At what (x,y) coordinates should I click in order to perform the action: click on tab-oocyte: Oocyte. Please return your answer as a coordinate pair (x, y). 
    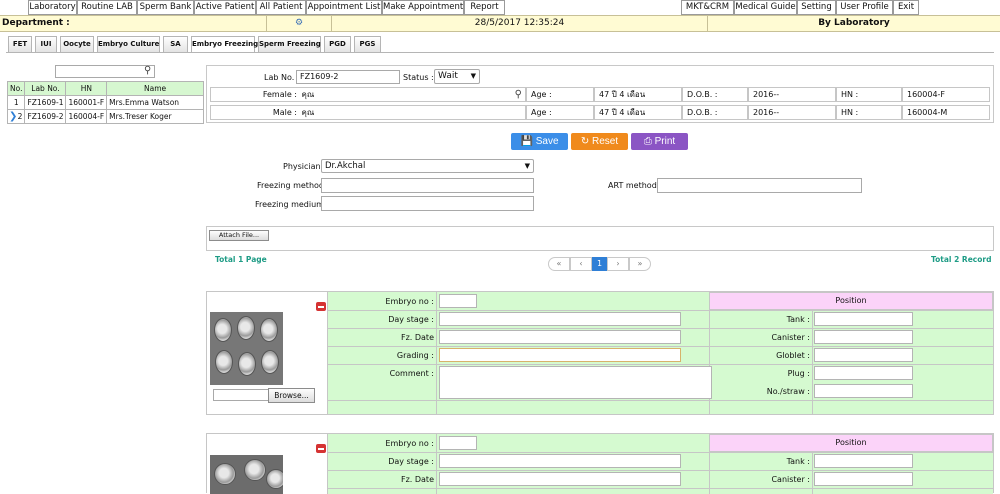
    Looking at the image, I should click on (77, 44).